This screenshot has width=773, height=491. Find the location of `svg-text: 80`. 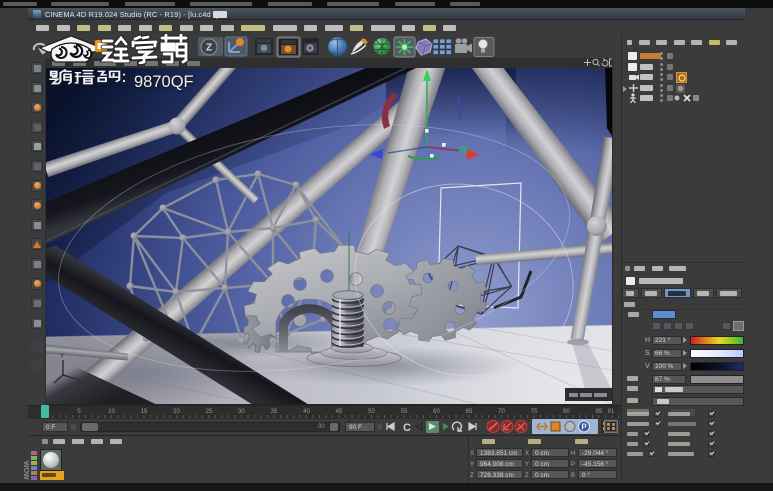

svg-text: 80 is located at coordinates (566, 412).